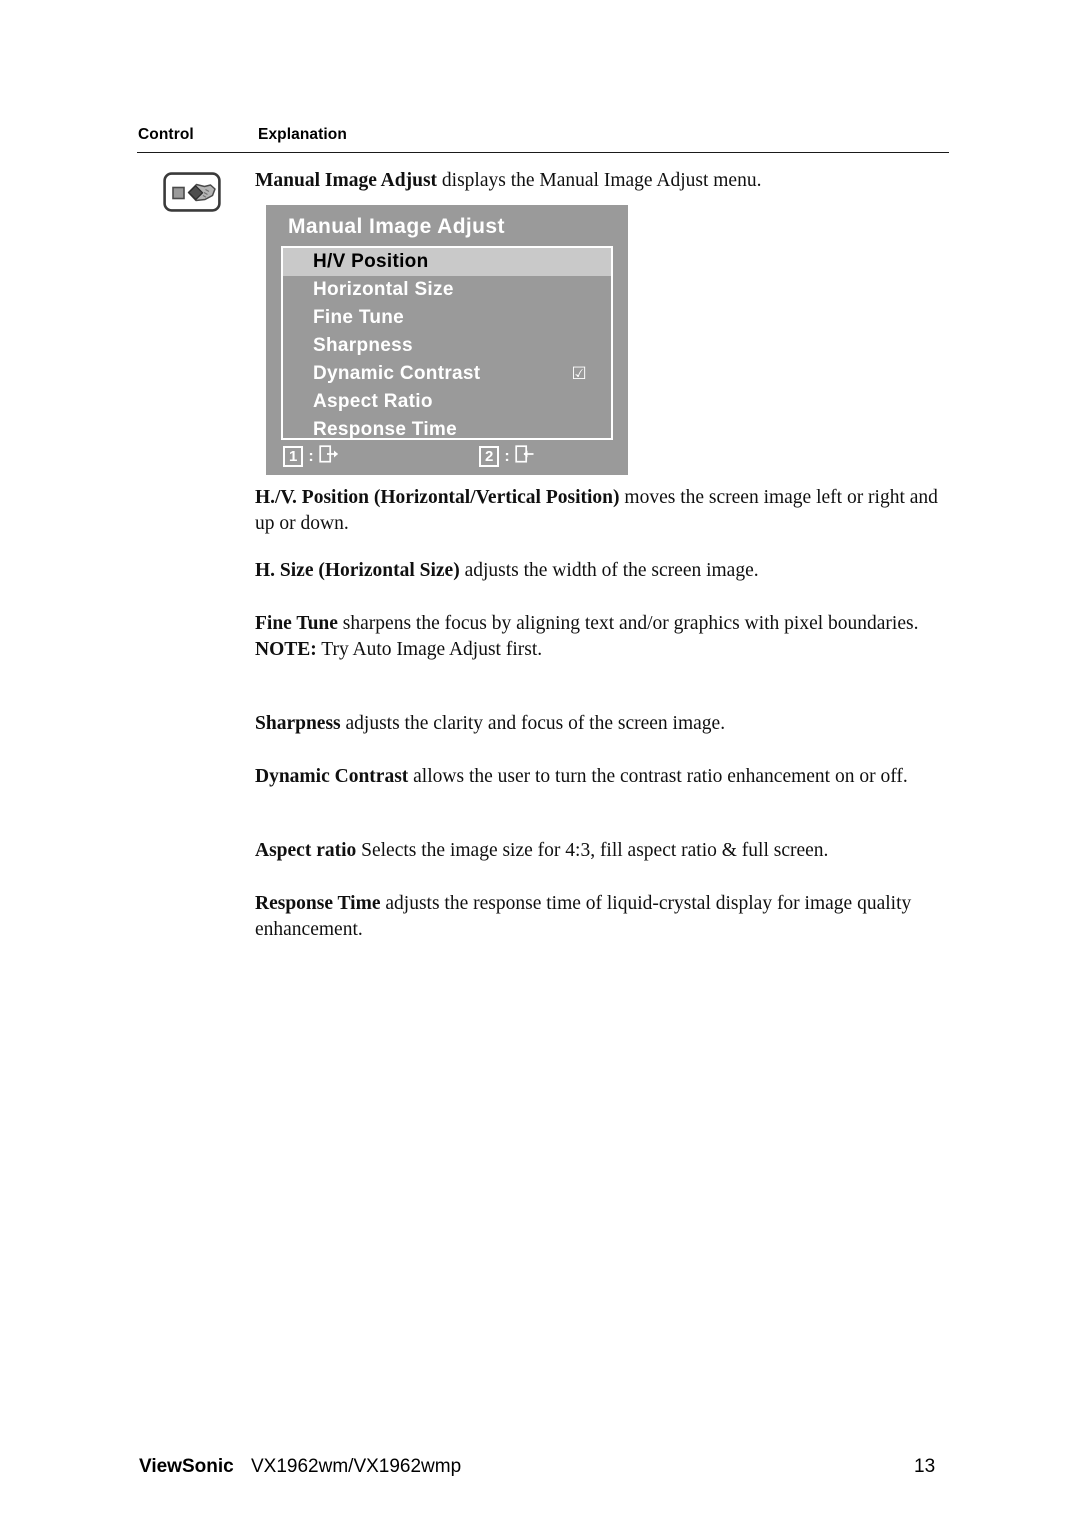 The width and height of the screenshot is (1080, 1527). I want to click on osd-item-aspect-ratio: Aspect Ratio, so click(447, 402).